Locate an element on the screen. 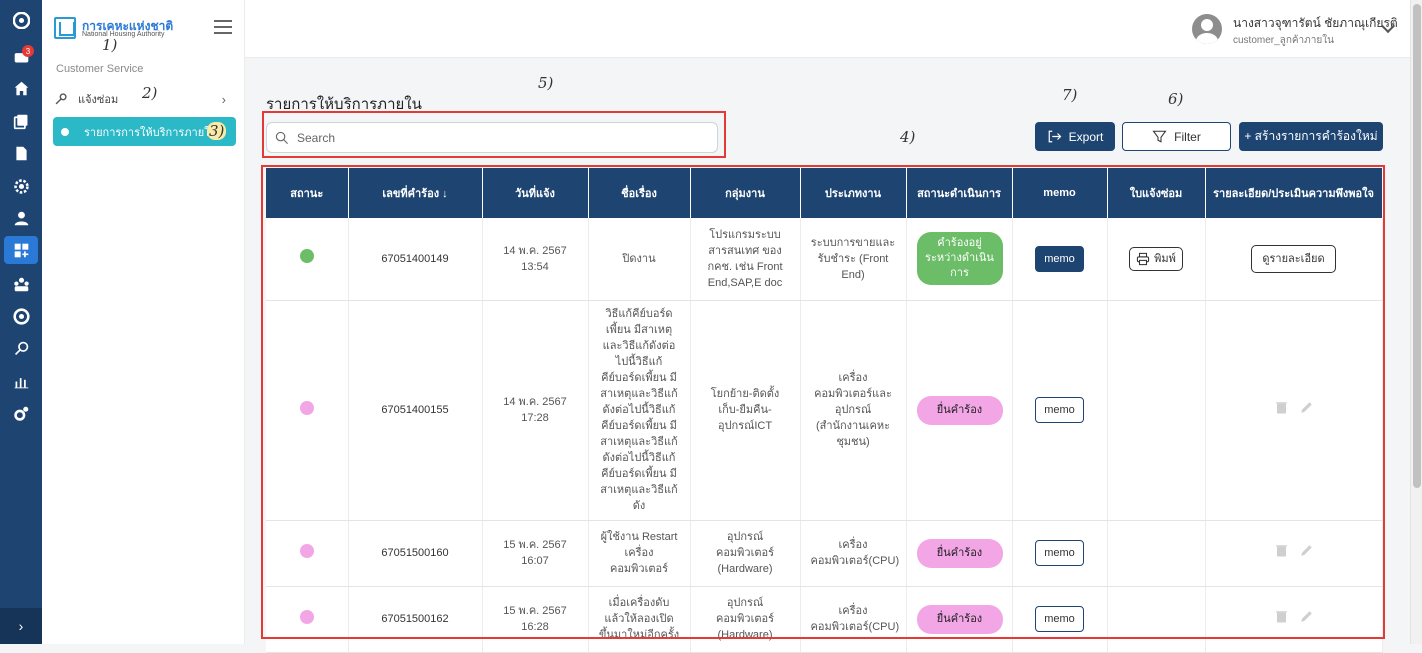  app-logo-icon is located at coordinates (21, 20).